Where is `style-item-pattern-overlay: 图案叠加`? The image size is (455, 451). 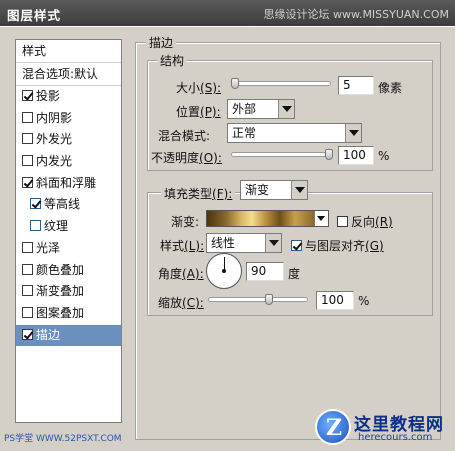
style-item-pattern-overlay: 图案叠加 is located at coordinates (68, 314).